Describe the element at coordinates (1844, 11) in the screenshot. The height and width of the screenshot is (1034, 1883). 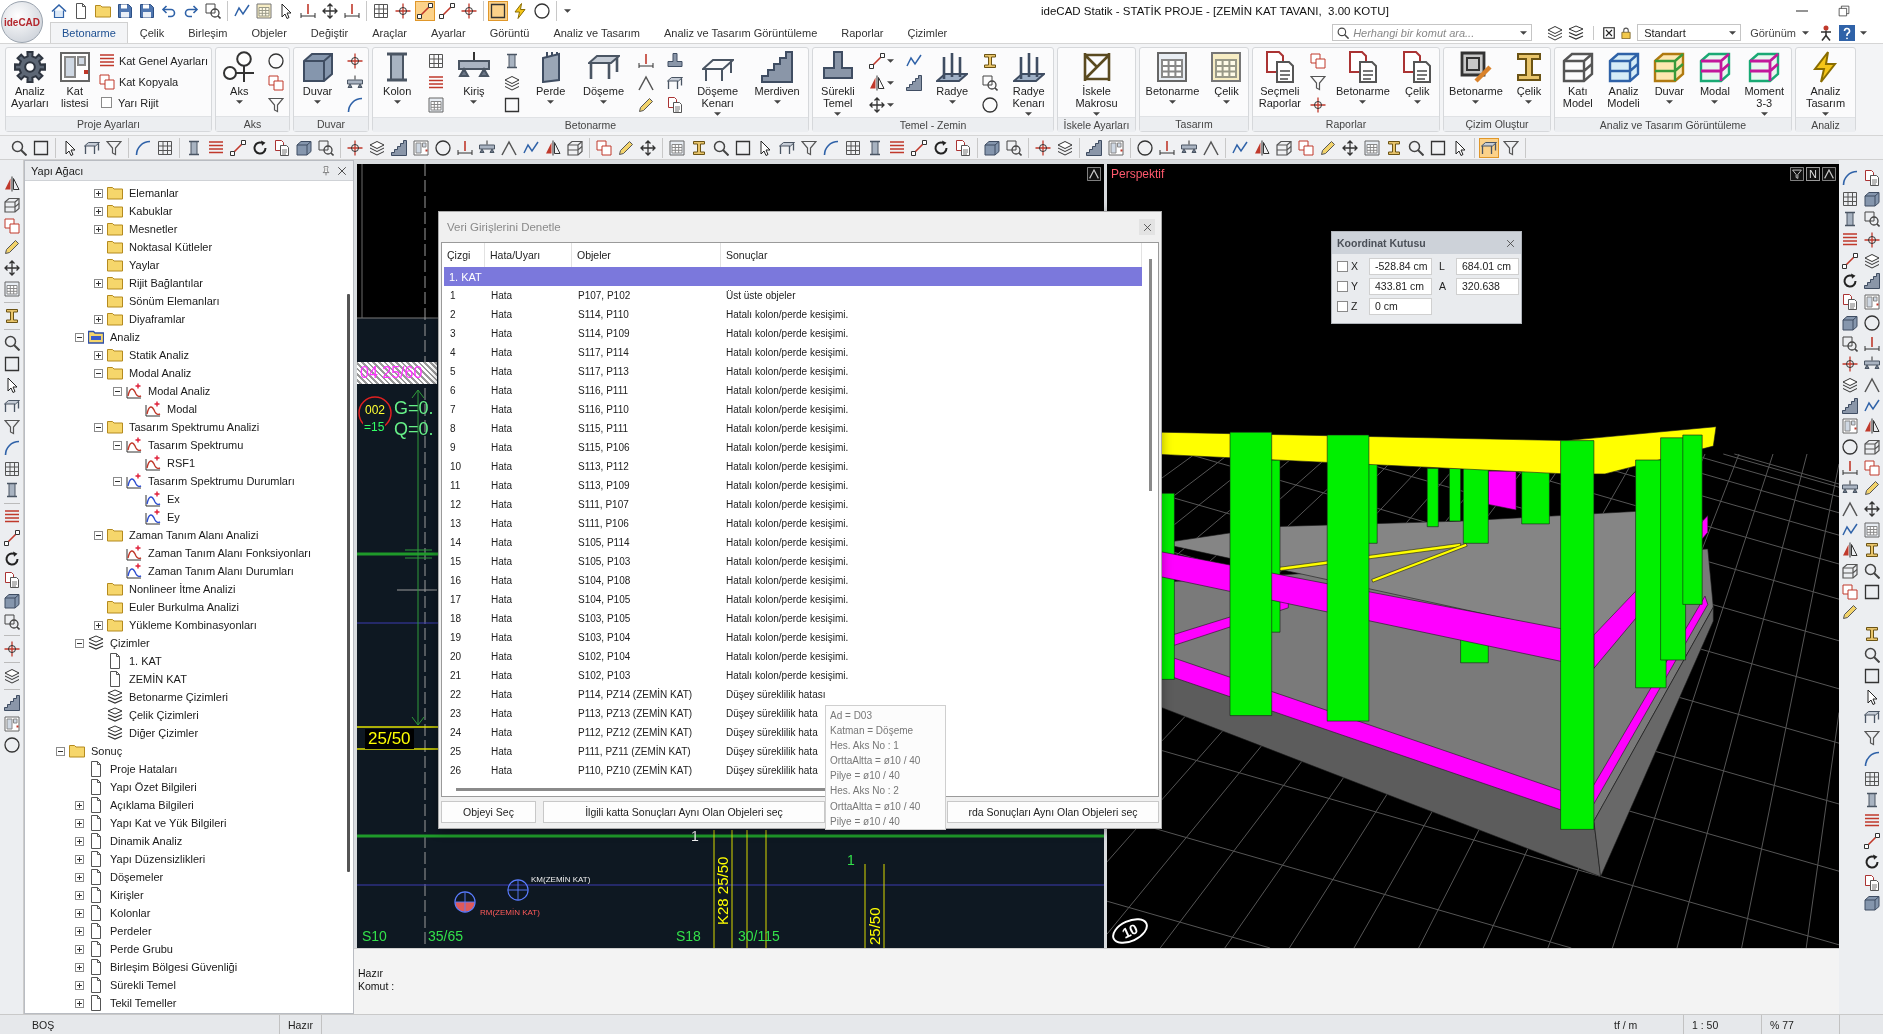
I see `restore-icon` at that location.